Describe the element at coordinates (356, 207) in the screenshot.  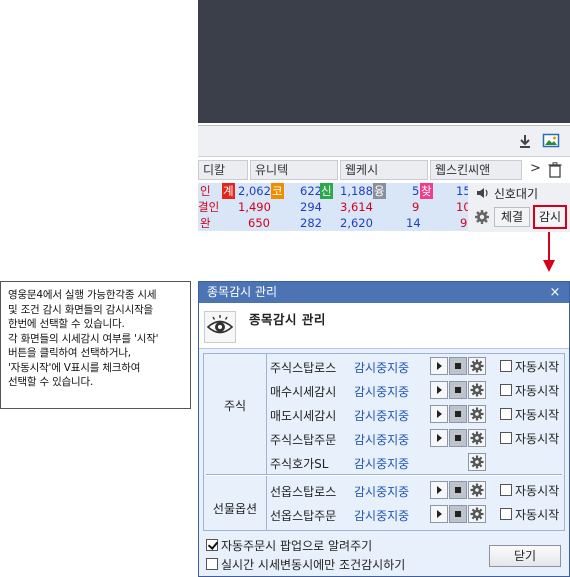
I see `ticker-value: 3,614` at that location.